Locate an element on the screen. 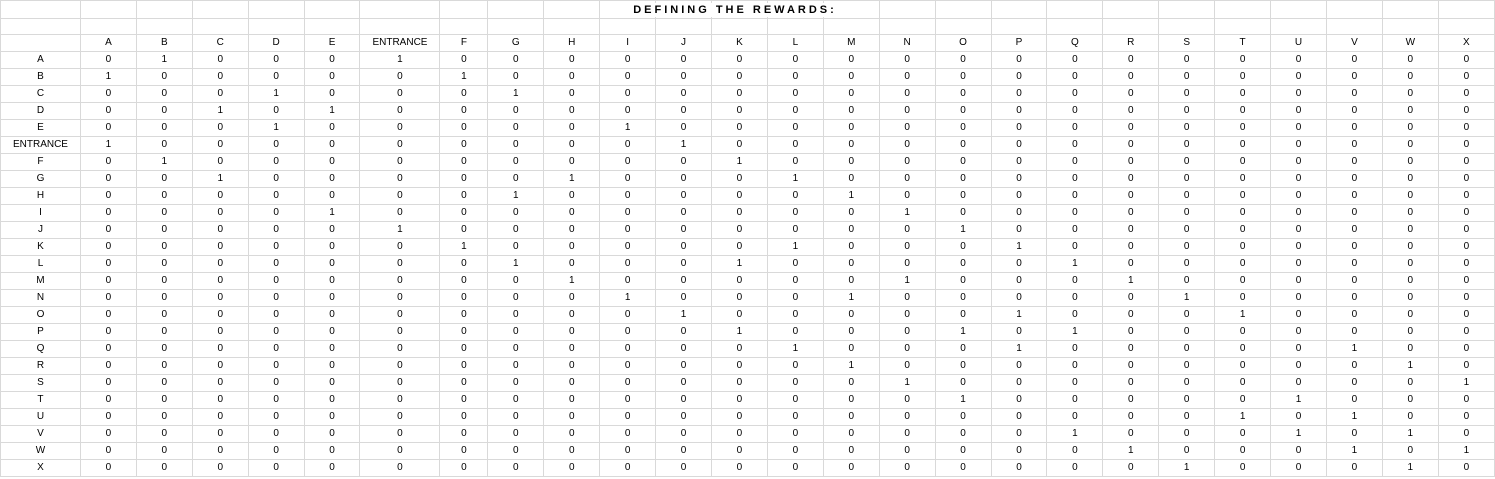  row-label-cell: T is located at coordinates (40, 400).